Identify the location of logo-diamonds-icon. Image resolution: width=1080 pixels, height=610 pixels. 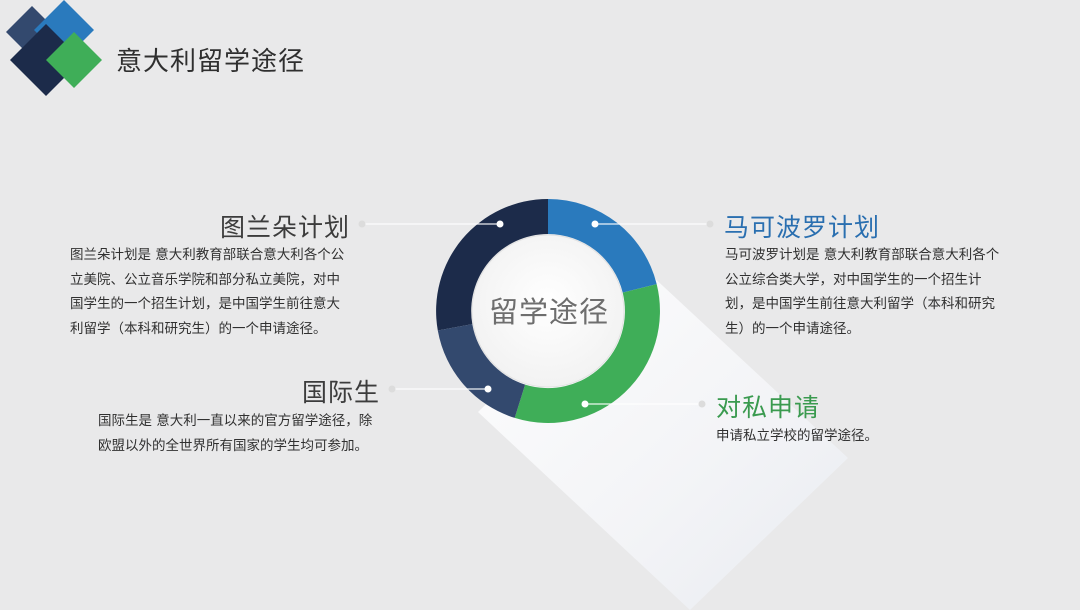
(54, 48).